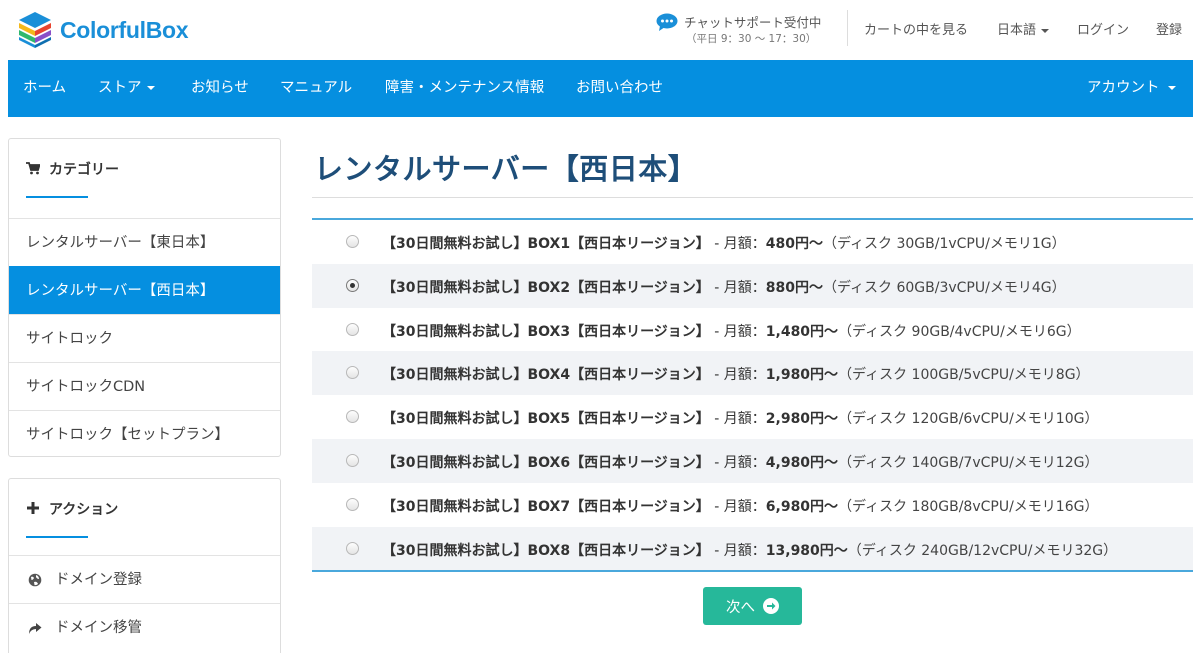 The height and width of the screenshot is (653, 1200). Describe the element at coordinates (546, 462) in the screenshot. I see `product-name: 【30日間無料お試し】BOX6【西日本リージョン】` at that location.